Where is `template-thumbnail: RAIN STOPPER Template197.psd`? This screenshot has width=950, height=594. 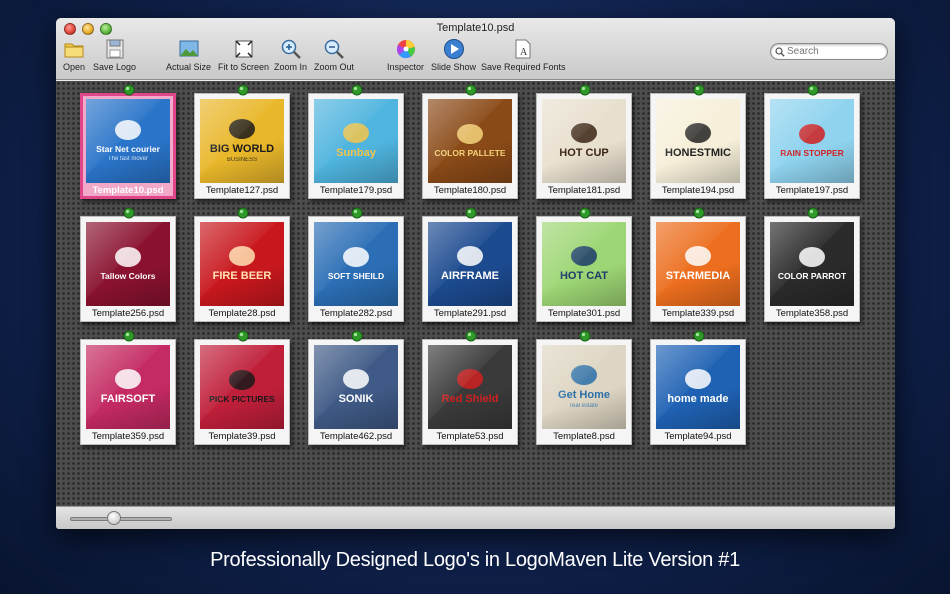 template-thumbnail: RAIN STOPPER Template197.psd is located at coordinates (812, 141).